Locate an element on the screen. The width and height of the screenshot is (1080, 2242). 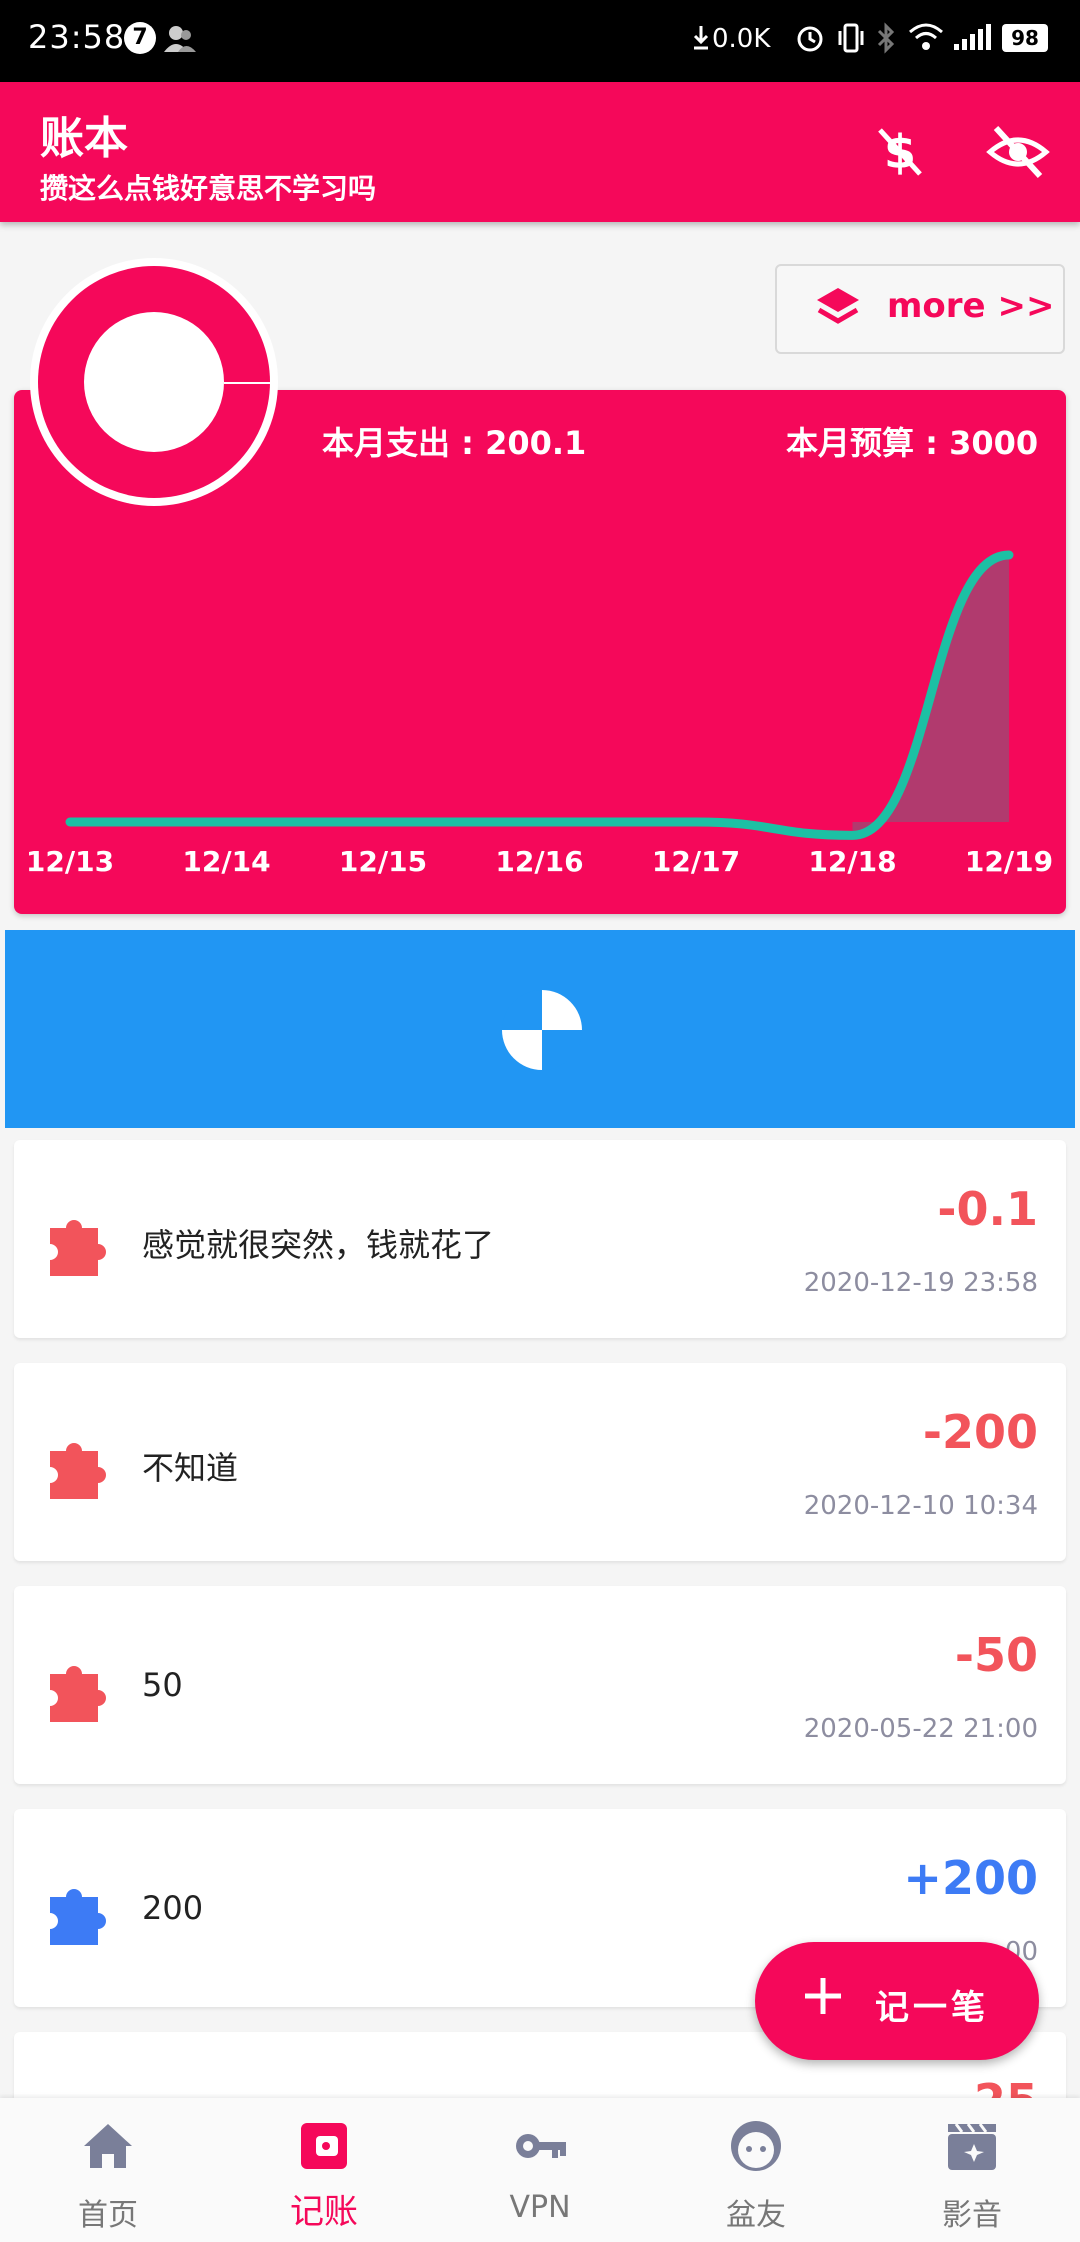
record-item: 感觉就很突然，钱就花了 -0.1 2020-12-19 23:58 is located at coordinates (540, 1239).